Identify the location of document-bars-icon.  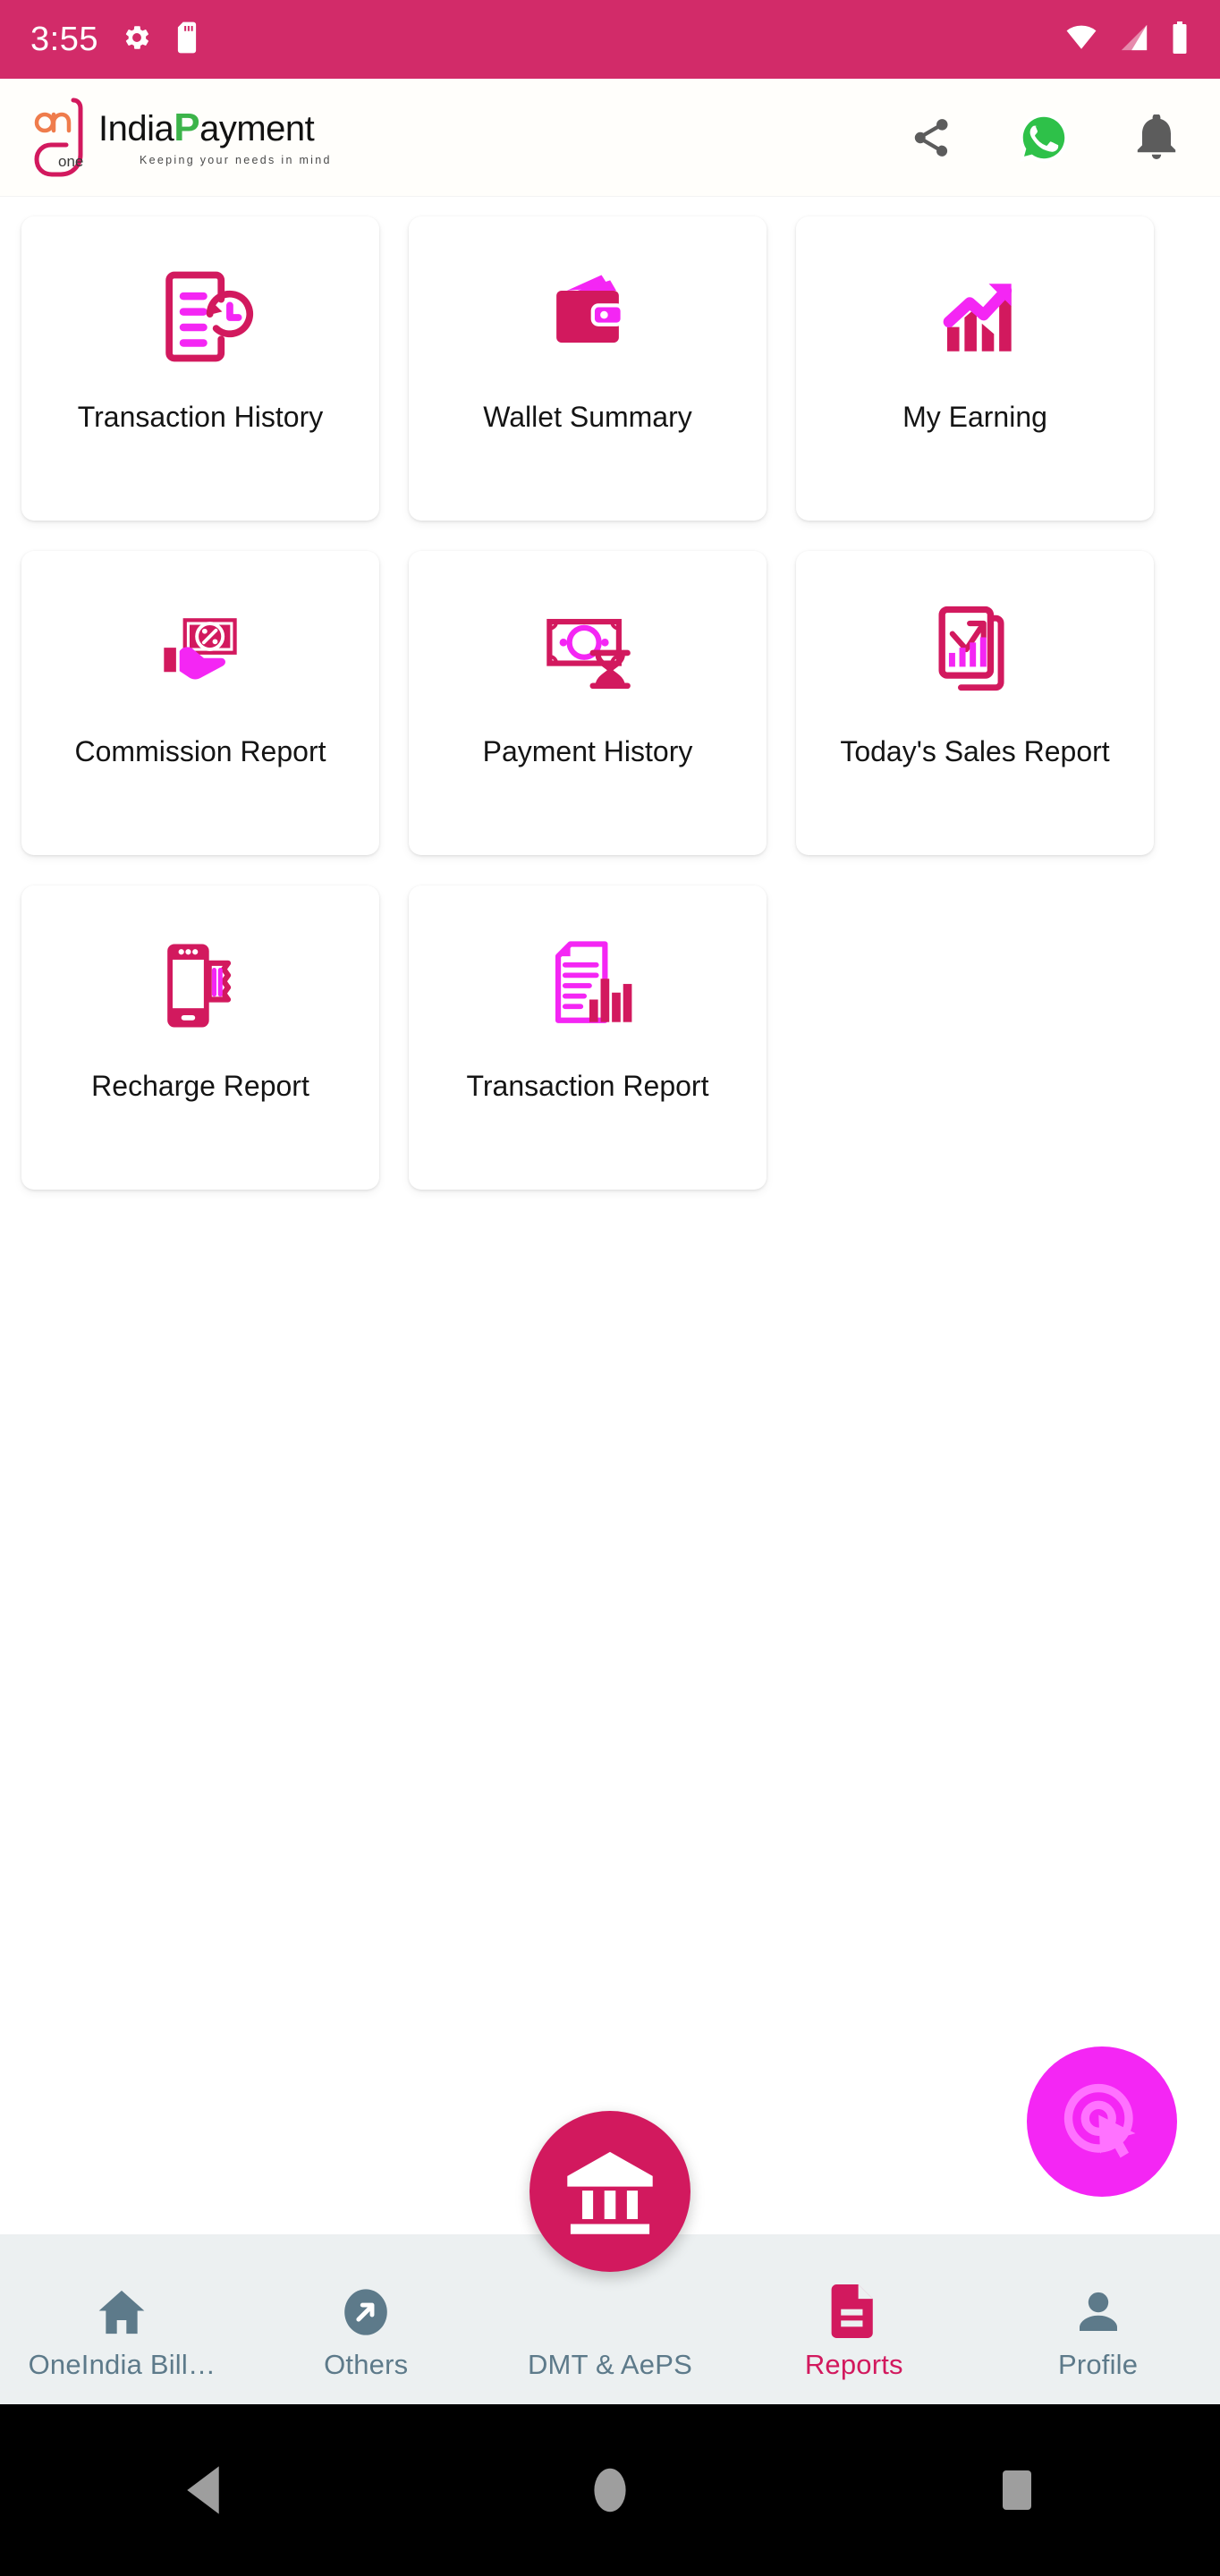
(587, 985).